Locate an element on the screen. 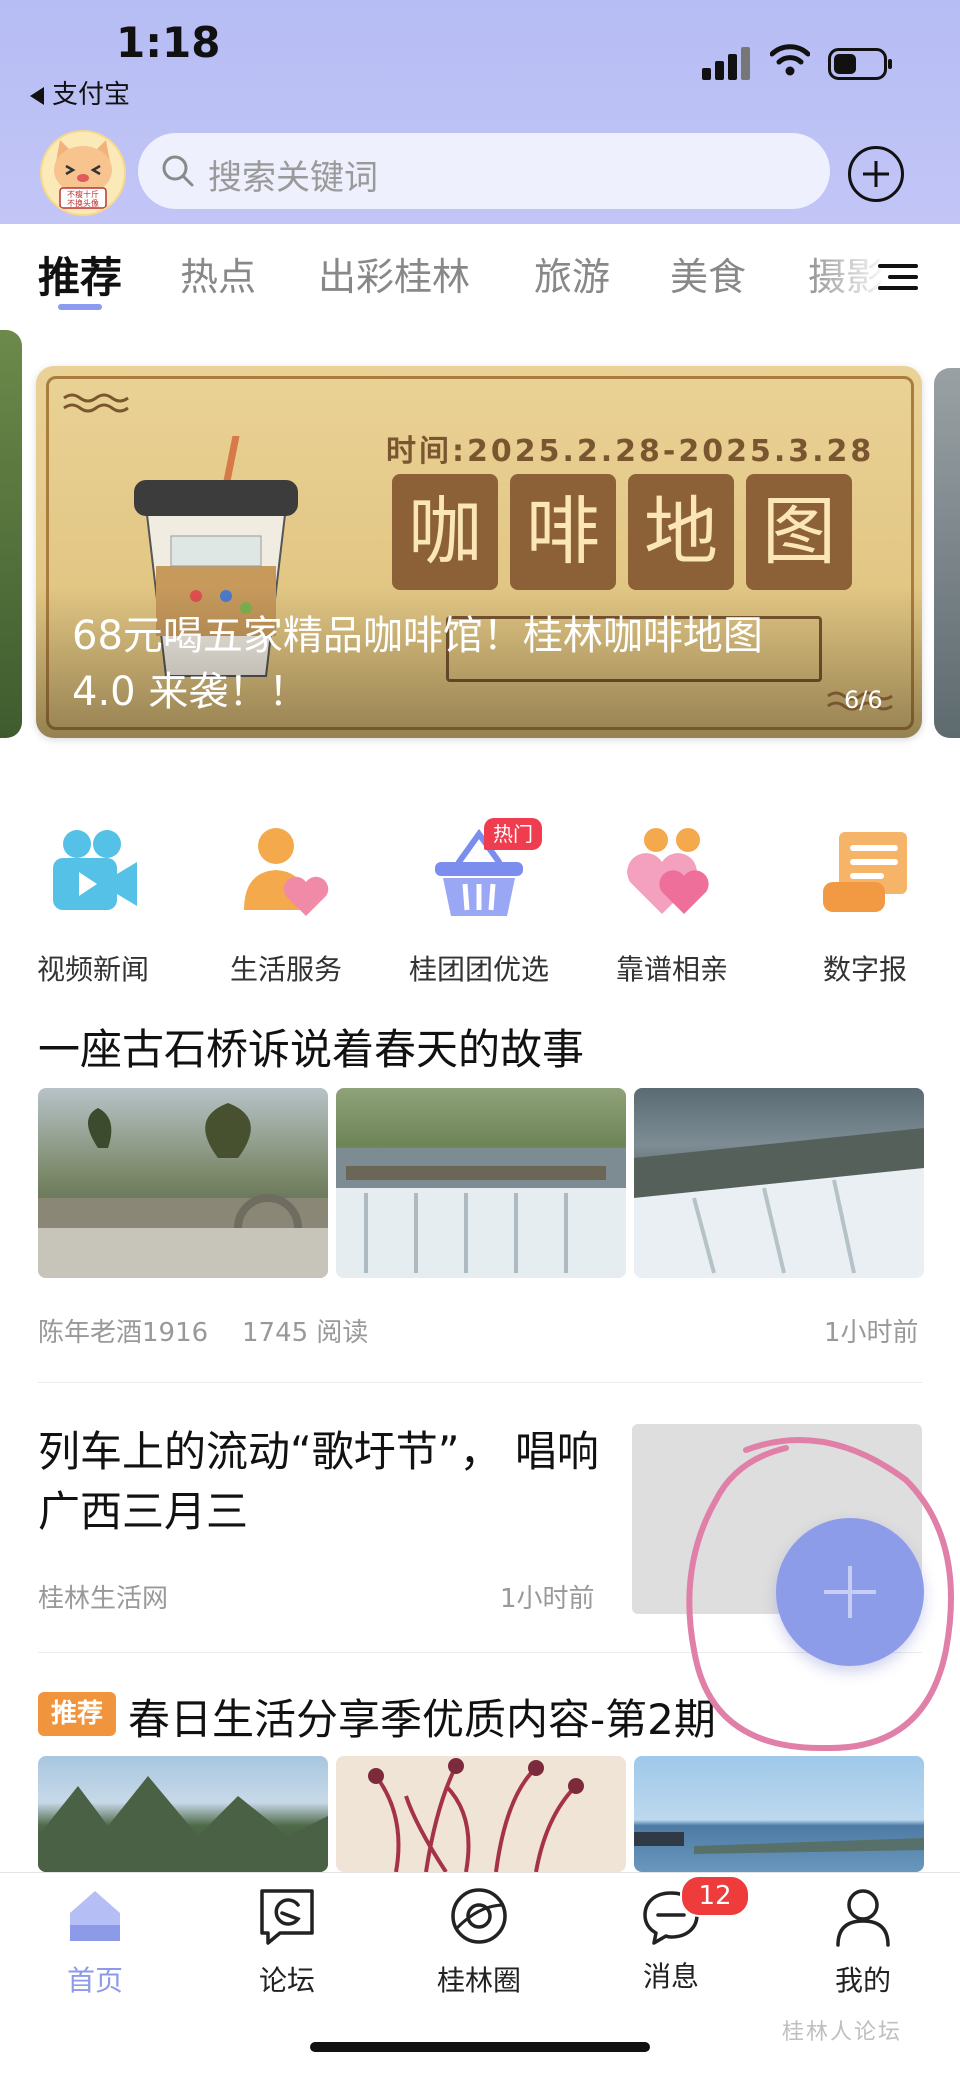 This screenshot has width=960, height=2077. avatar-text-2: 不换头像 is located at coordinates (83, 203).